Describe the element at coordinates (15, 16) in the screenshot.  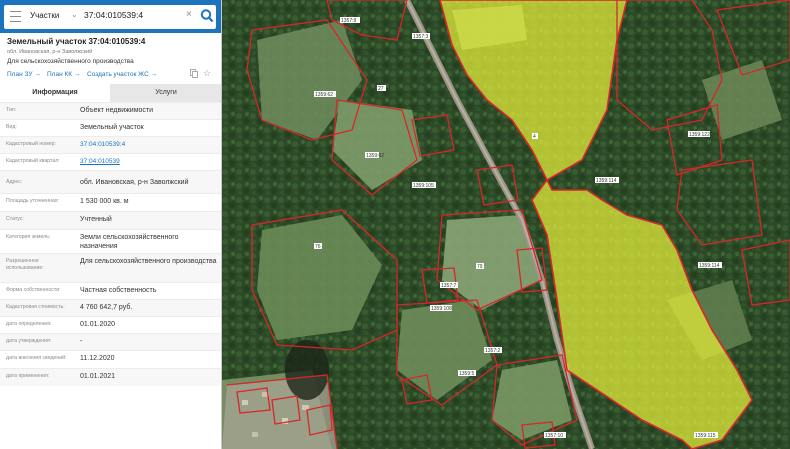
I see `menu-icon` at that location.